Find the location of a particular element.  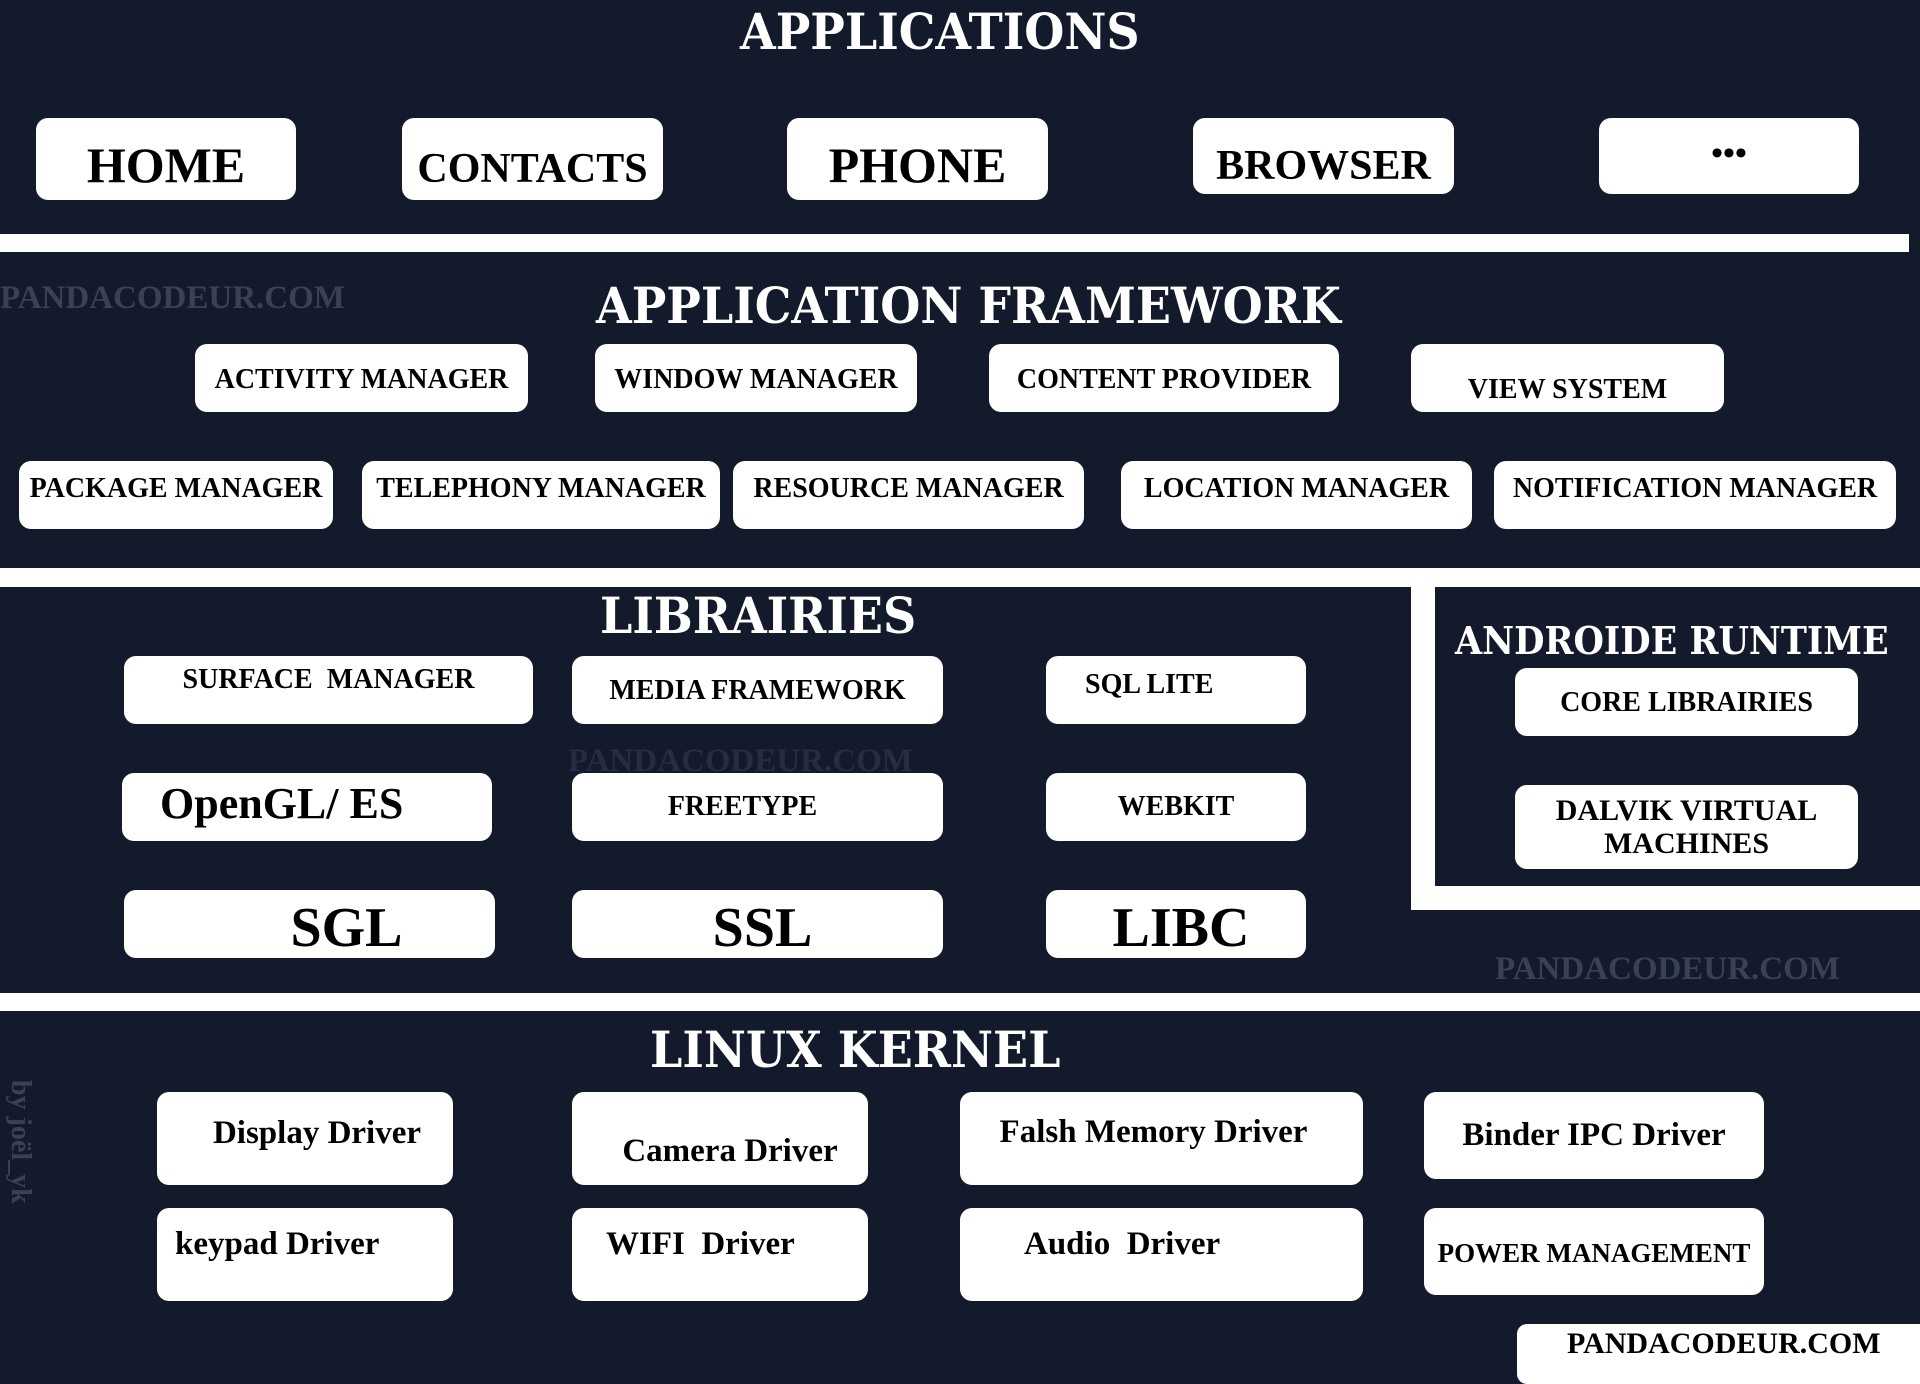

app-phone-label: PHONE is located at coordinates (917, 164).